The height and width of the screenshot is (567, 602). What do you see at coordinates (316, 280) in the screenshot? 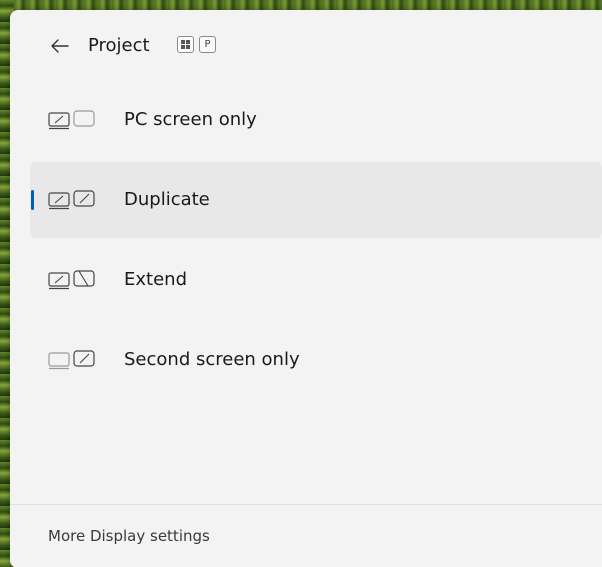
I see `option-extend: Extend` at bounding box center [316, 280].